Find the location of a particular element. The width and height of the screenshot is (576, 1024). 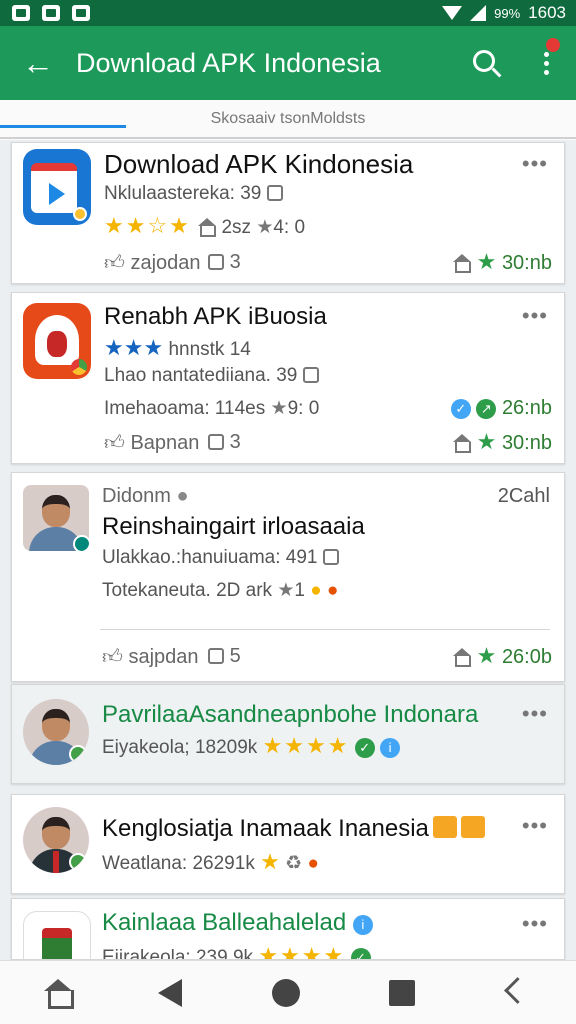

stats-row: Eiirakeola: 239 9k ★★★★ ✓ is located at coordinates (236, 951).